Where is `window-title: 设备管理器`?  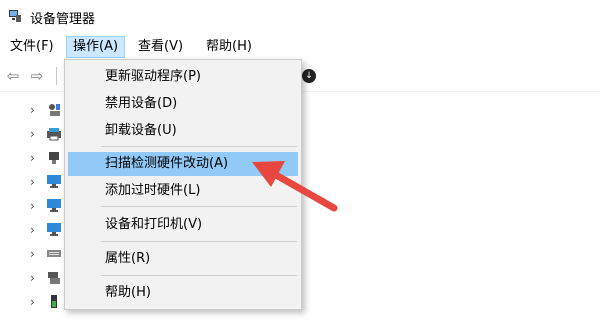 window-title: 设备管理器 is located at coordinates (63, 19).